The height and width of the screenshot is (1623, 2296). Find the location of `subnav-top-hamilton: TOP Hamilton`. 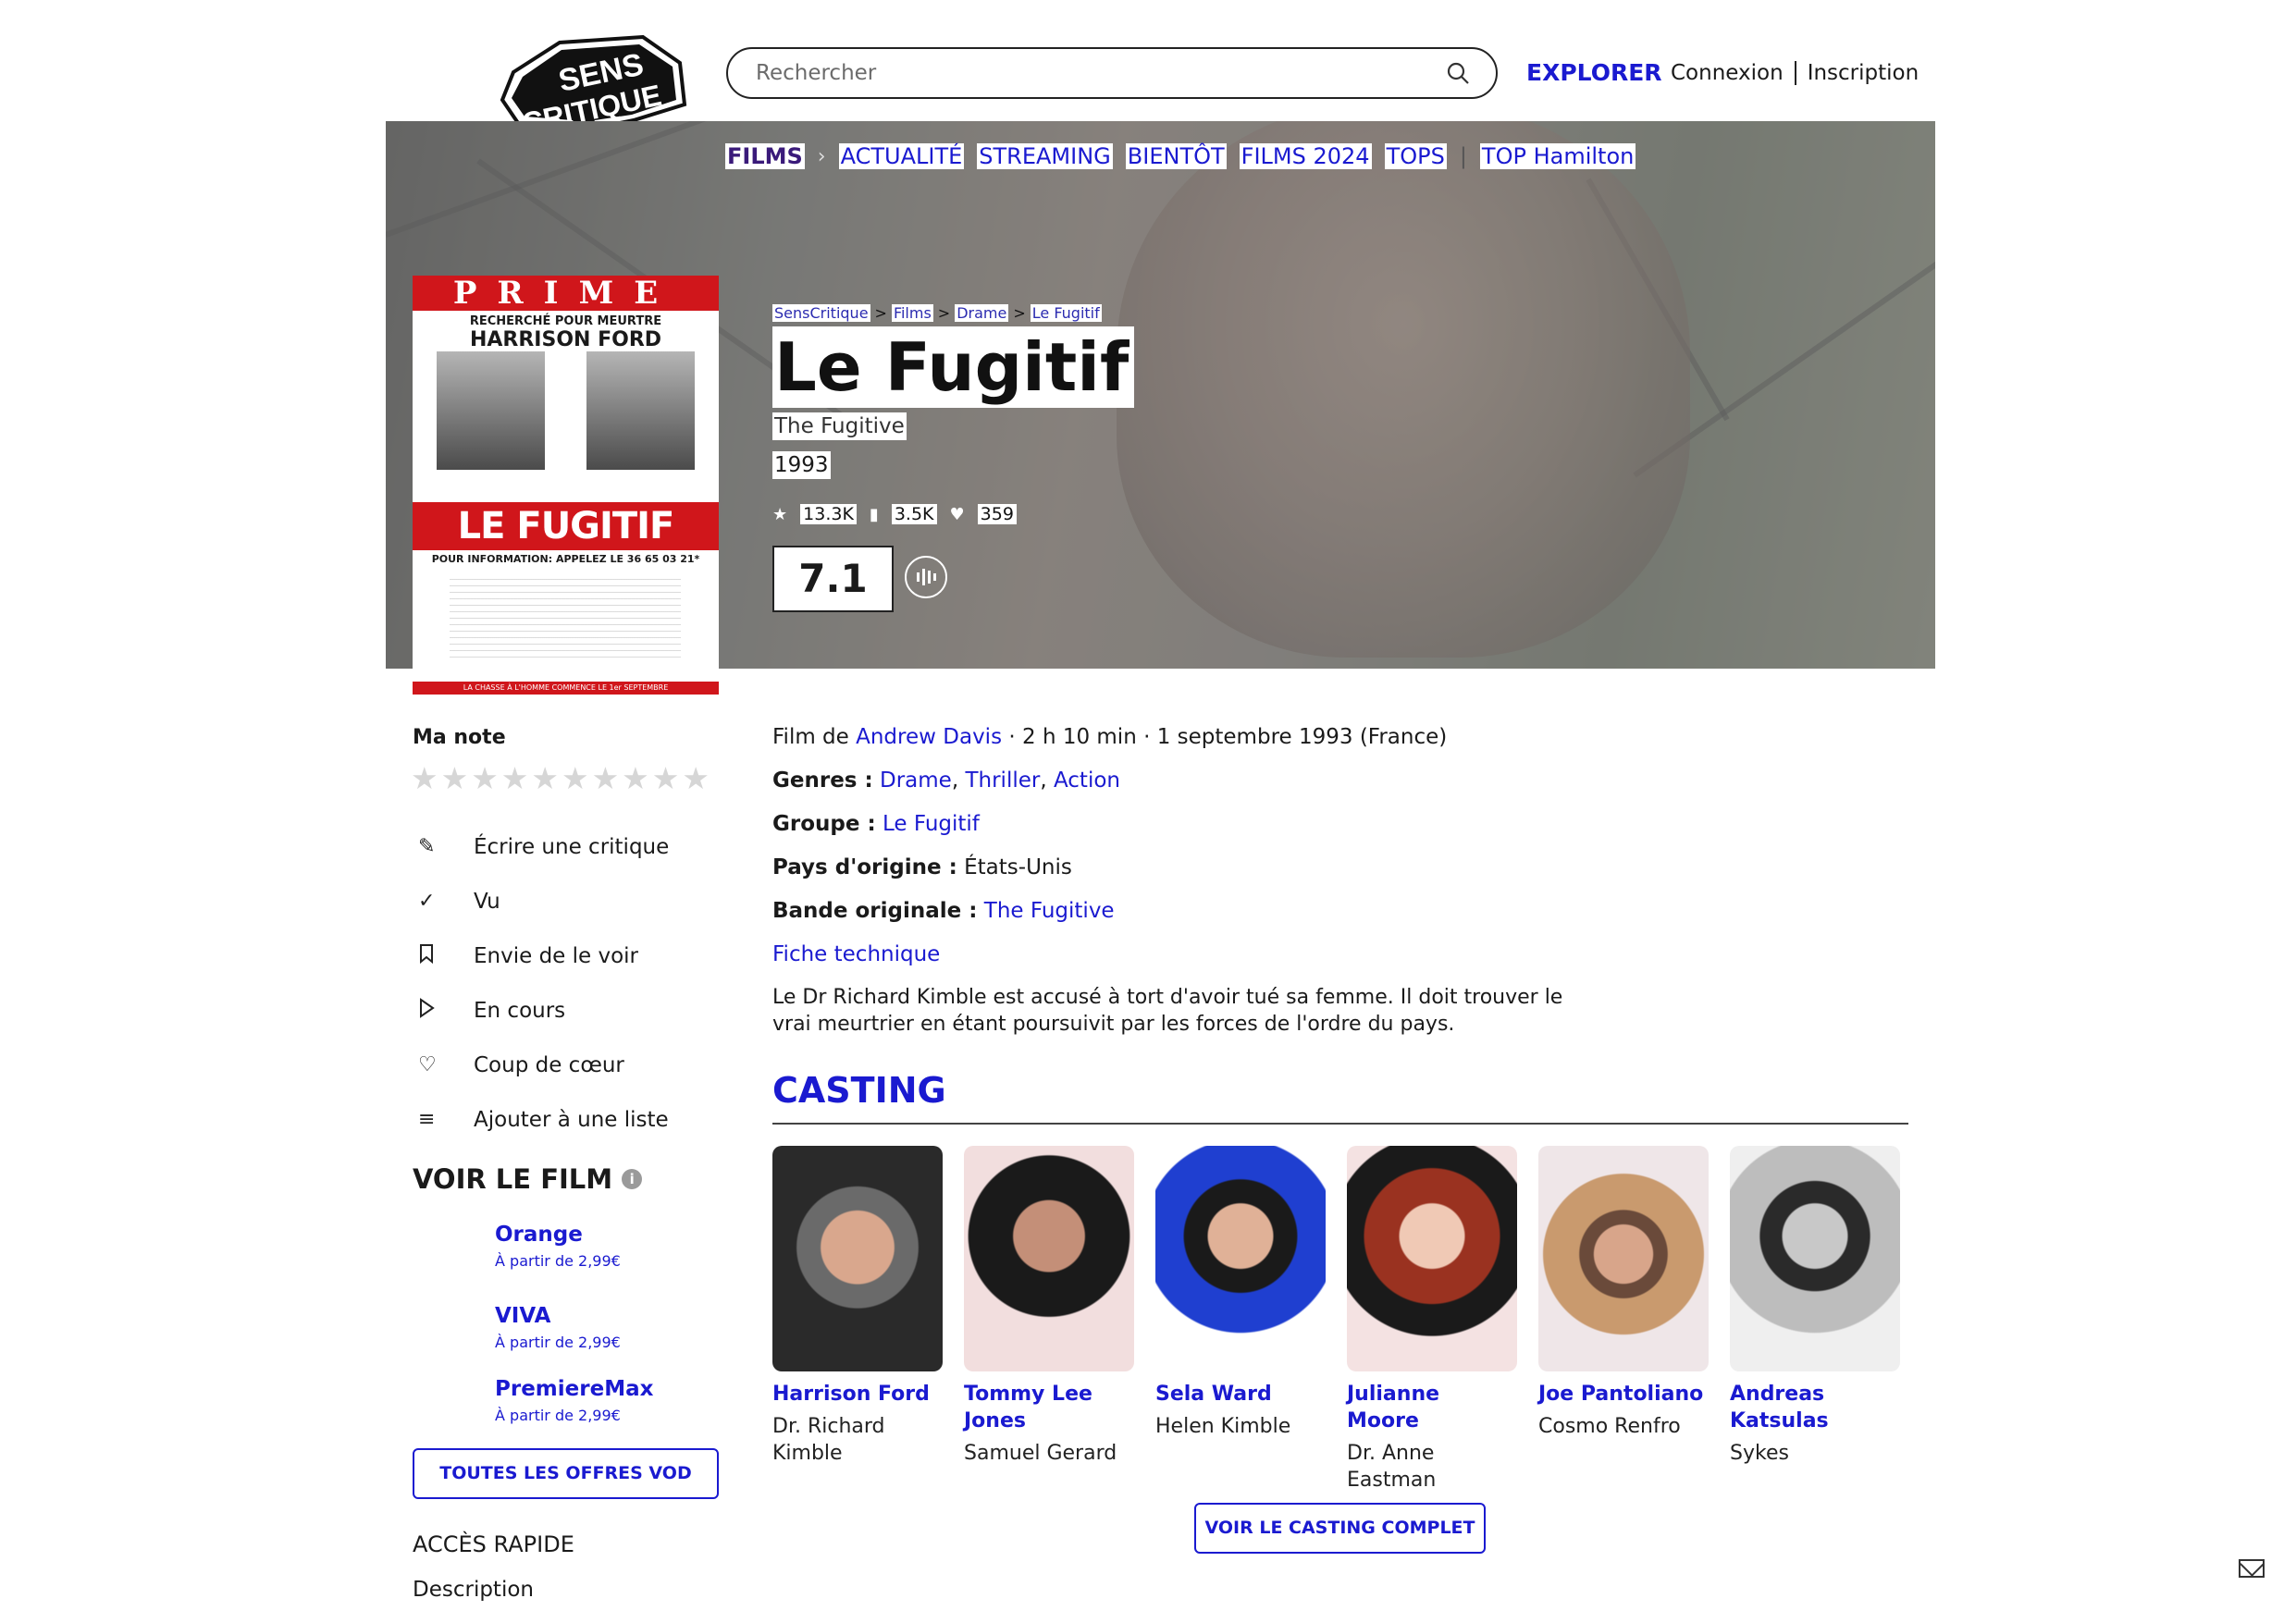

subnav-top-hamilton: TOP Hamilton is located at coordinates (1557, 156).